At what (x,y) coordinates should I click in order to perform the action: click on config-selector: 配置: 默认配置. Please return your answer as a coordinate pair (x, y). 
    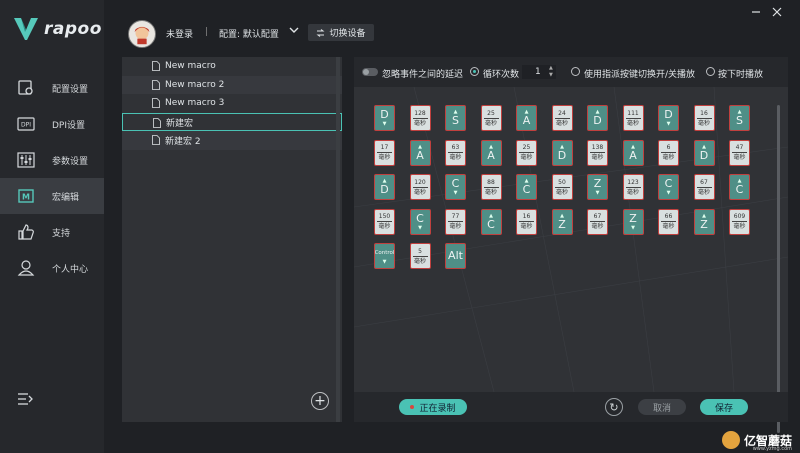
    Looking at the image, I should click on (249, 33).